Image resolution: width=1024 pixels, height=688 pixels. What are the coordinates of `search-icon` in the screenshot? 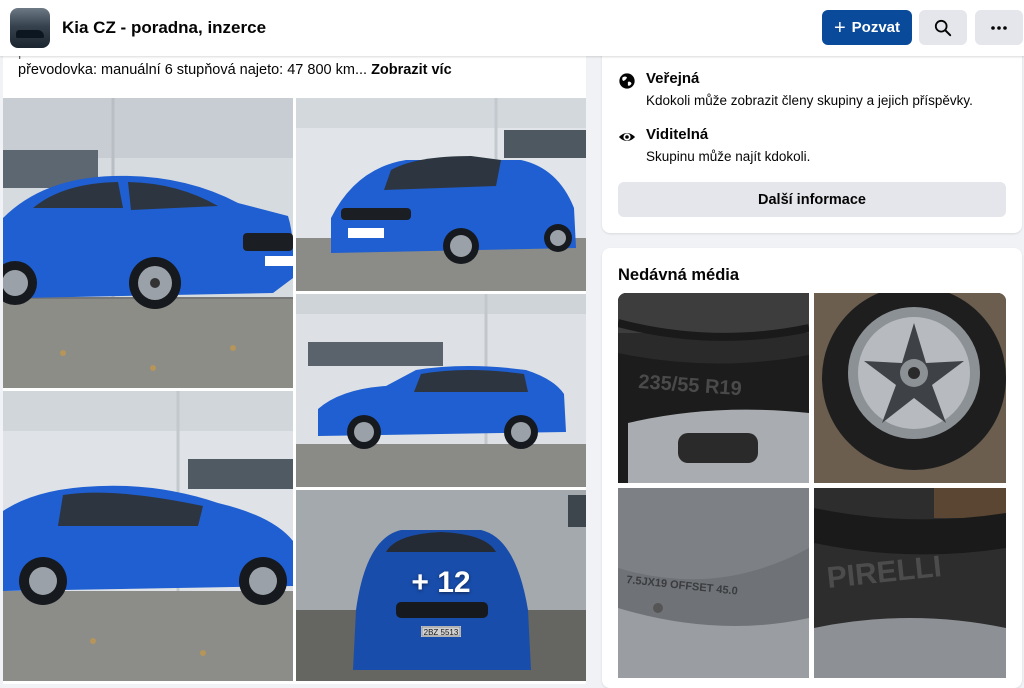 It's located at (943, 27).